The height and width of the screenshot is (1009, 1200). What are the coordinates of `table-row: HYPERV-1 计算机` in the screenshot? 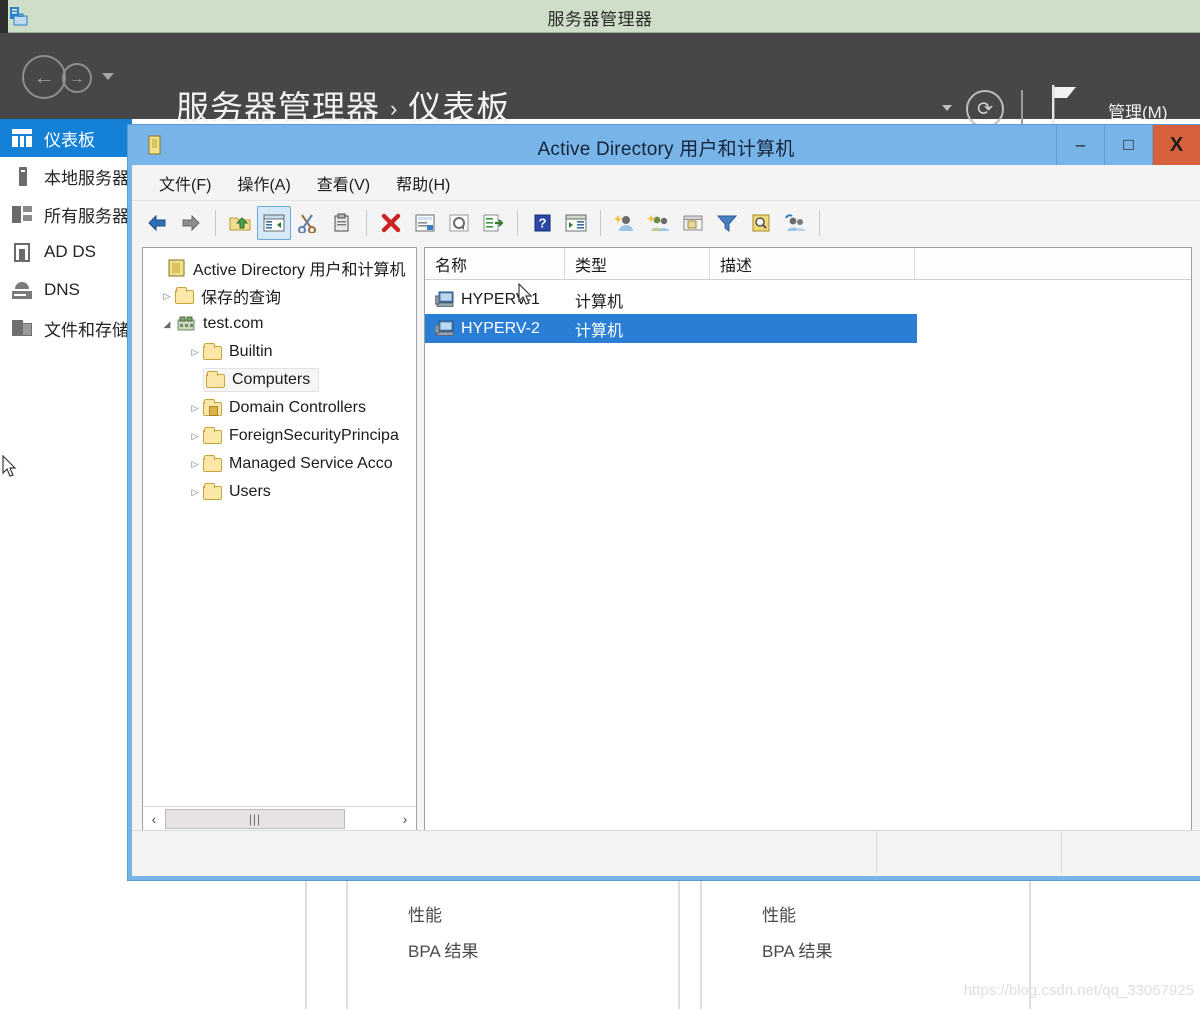 It's located at (808, 299).